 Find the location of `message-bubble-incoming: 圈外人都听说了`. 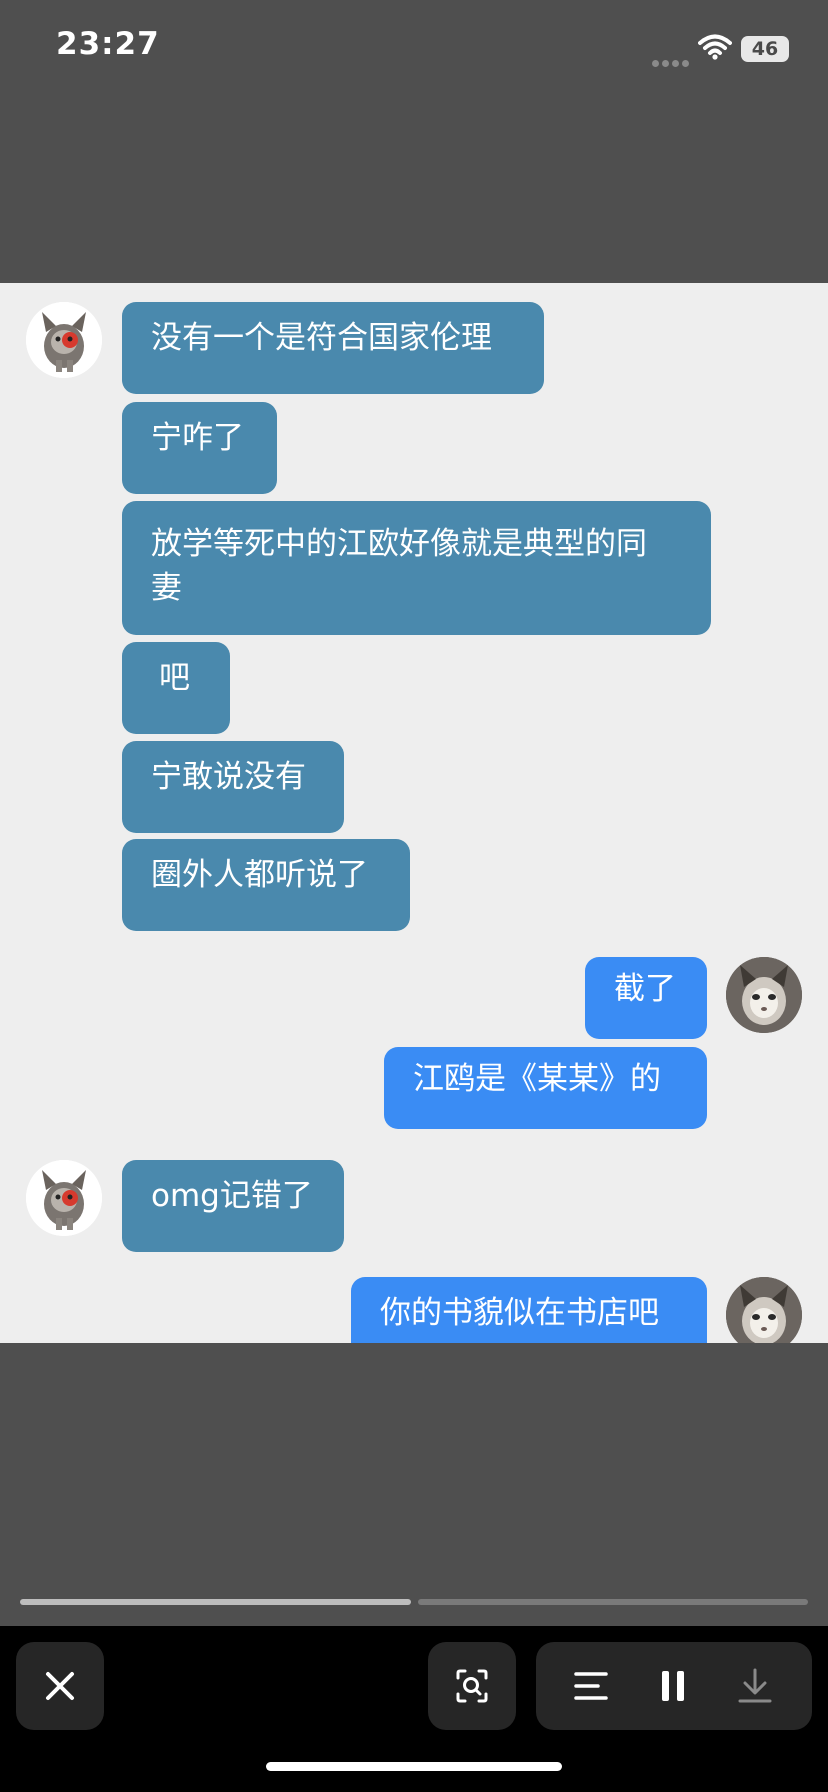

message-bubble-incoming: 圈外人都听说了 is located at coordinates (266, 885).